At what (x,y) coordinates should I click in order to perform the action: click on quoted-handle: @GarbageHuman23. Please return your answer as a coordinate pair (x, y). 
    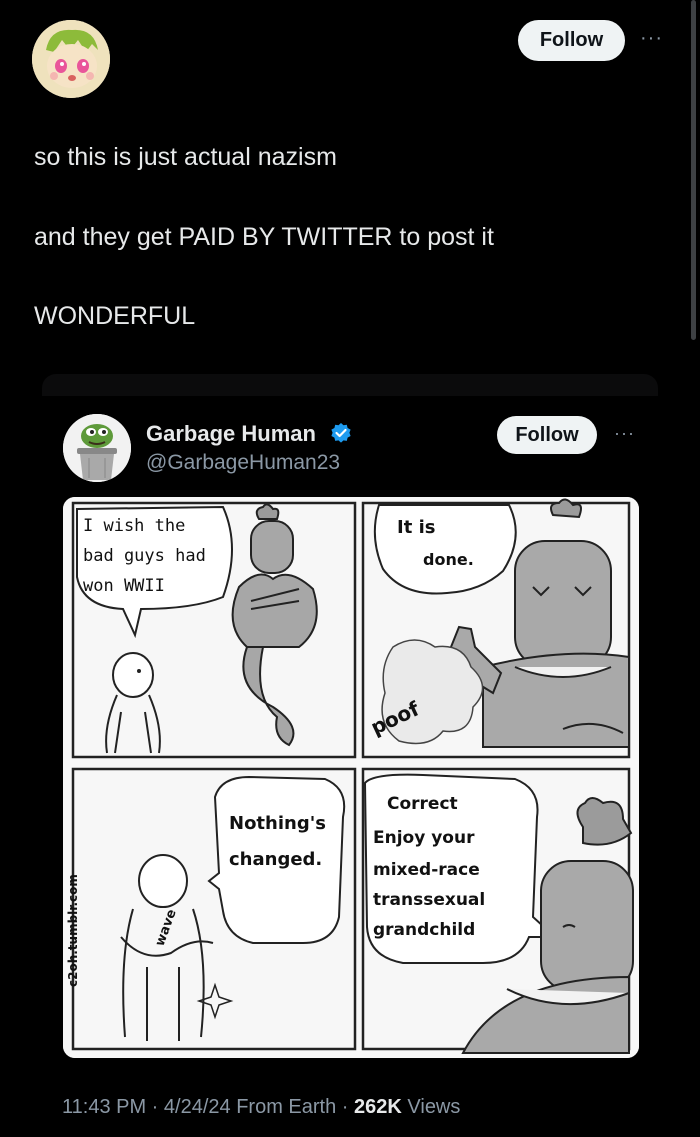
    Looking at the image, I should click on (243, 463).